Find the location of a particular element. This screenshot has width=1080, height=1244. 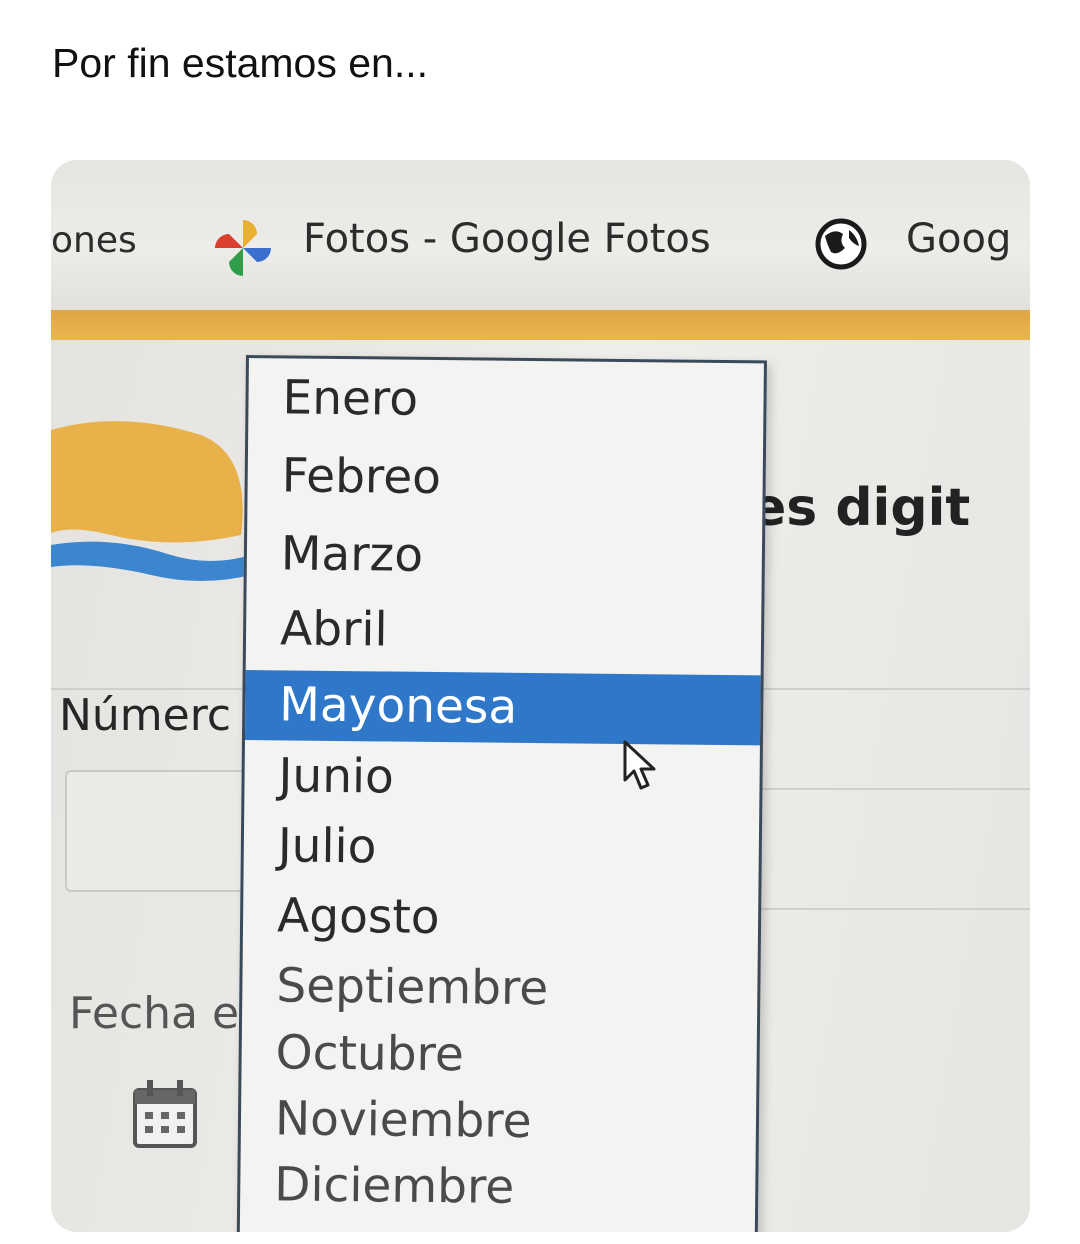

bookmark-goog: Goog is located at coordinates (958, 239).